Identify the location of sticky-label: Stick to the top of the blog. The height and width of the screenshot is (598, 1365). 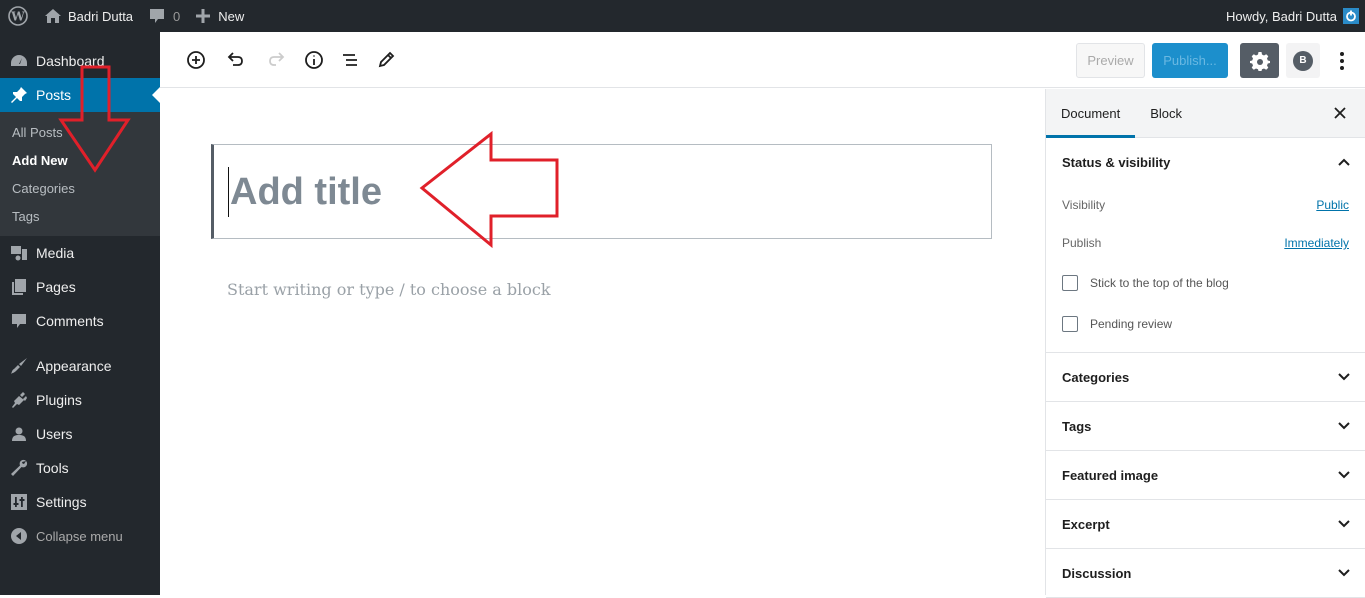
(1159, 282).